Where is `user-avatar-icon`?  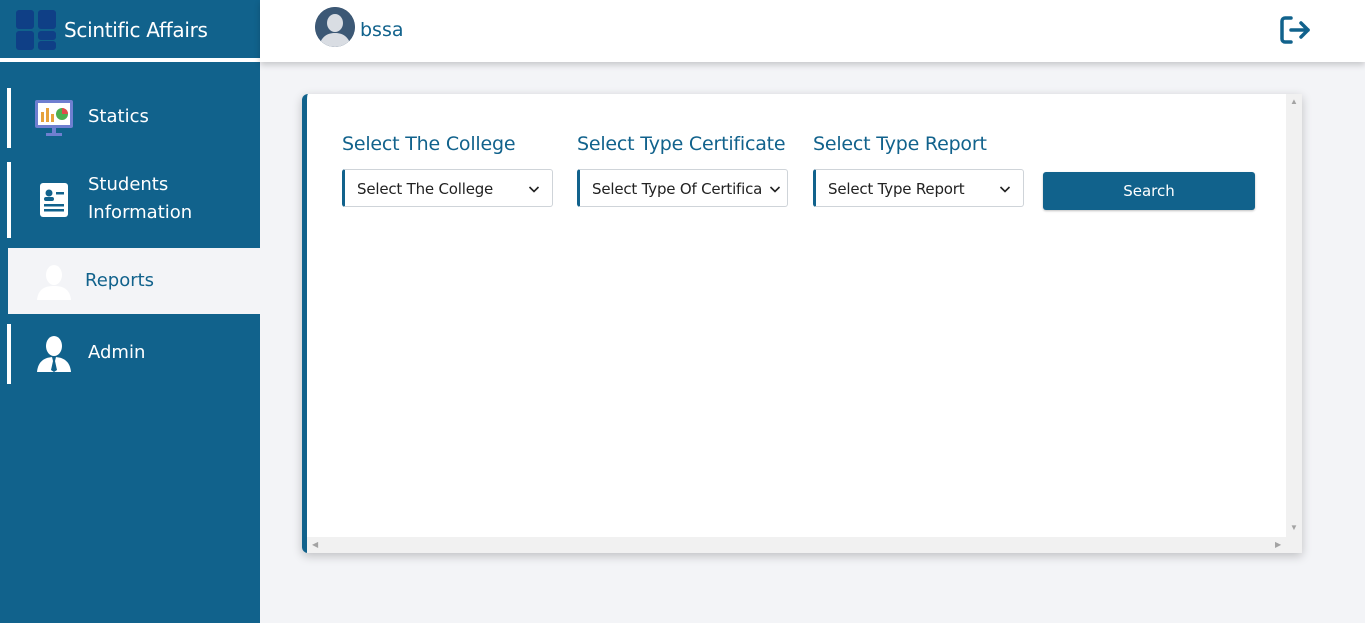 user-avatar-icon is located at coordinates (335, 27).